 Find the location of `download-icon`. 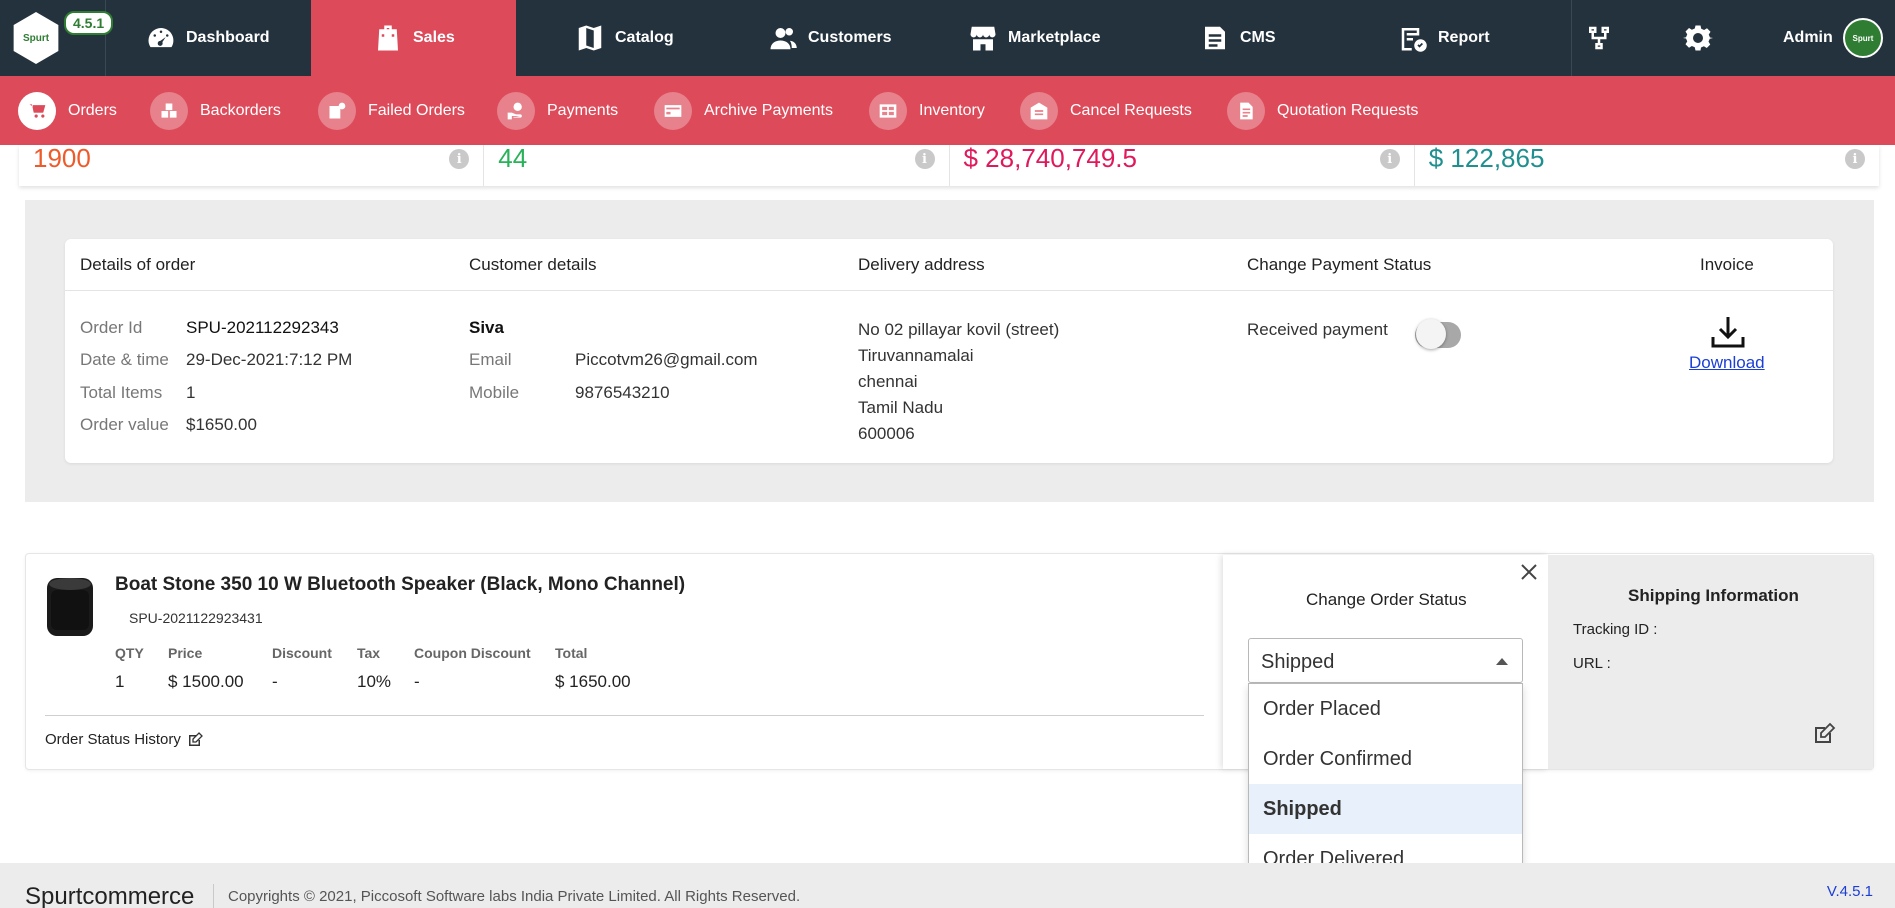

download-icon is located at coordinates (1728, 332).